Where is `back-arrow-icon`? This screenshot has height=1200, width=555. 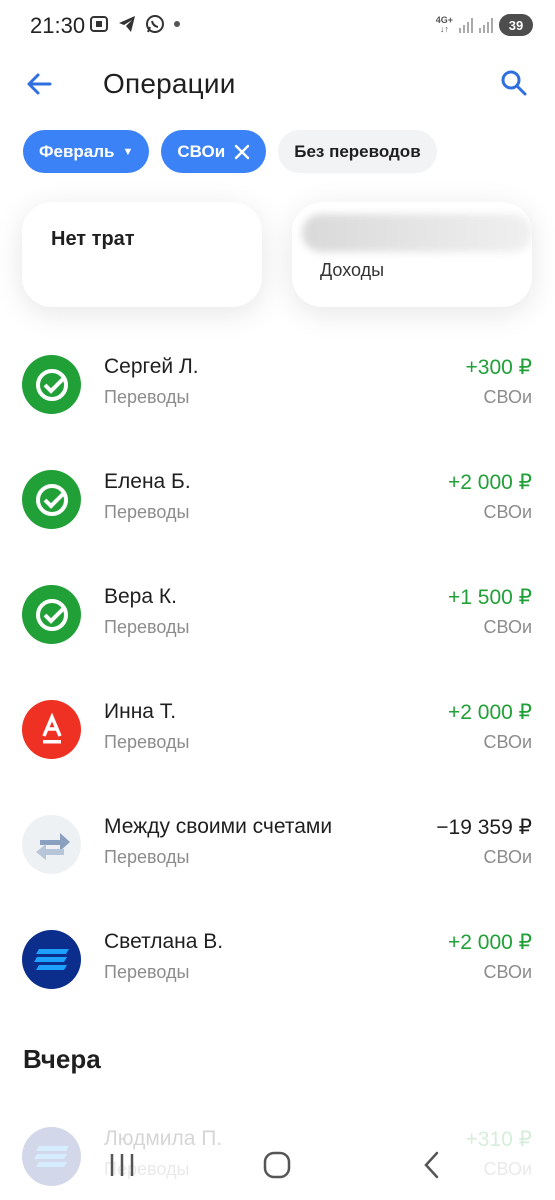 back-arrow-icon is located at coordinates (40, 84).